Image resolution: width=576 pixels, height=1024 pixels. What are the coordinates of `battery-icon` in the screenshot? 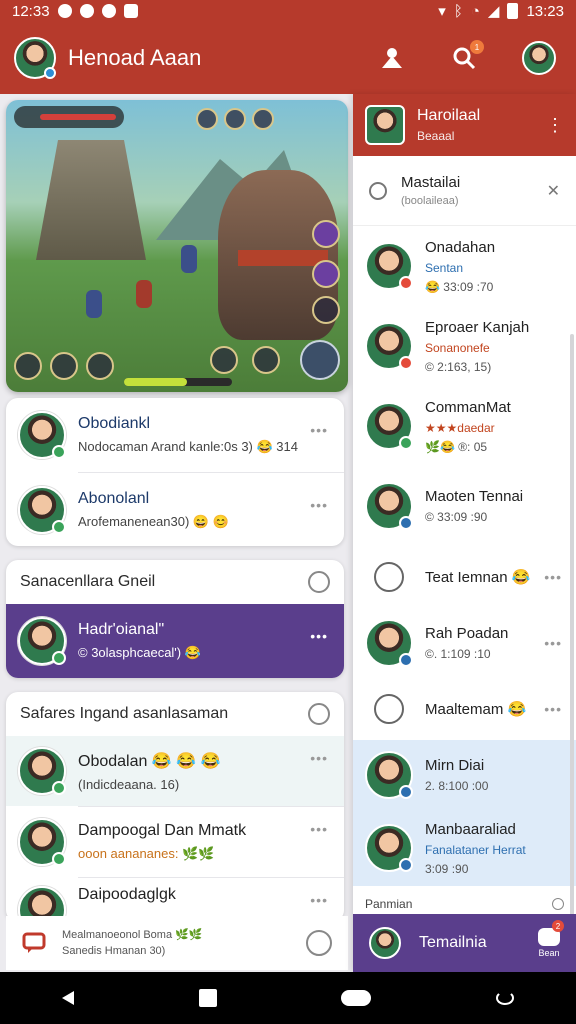 It's located at (513, 11).